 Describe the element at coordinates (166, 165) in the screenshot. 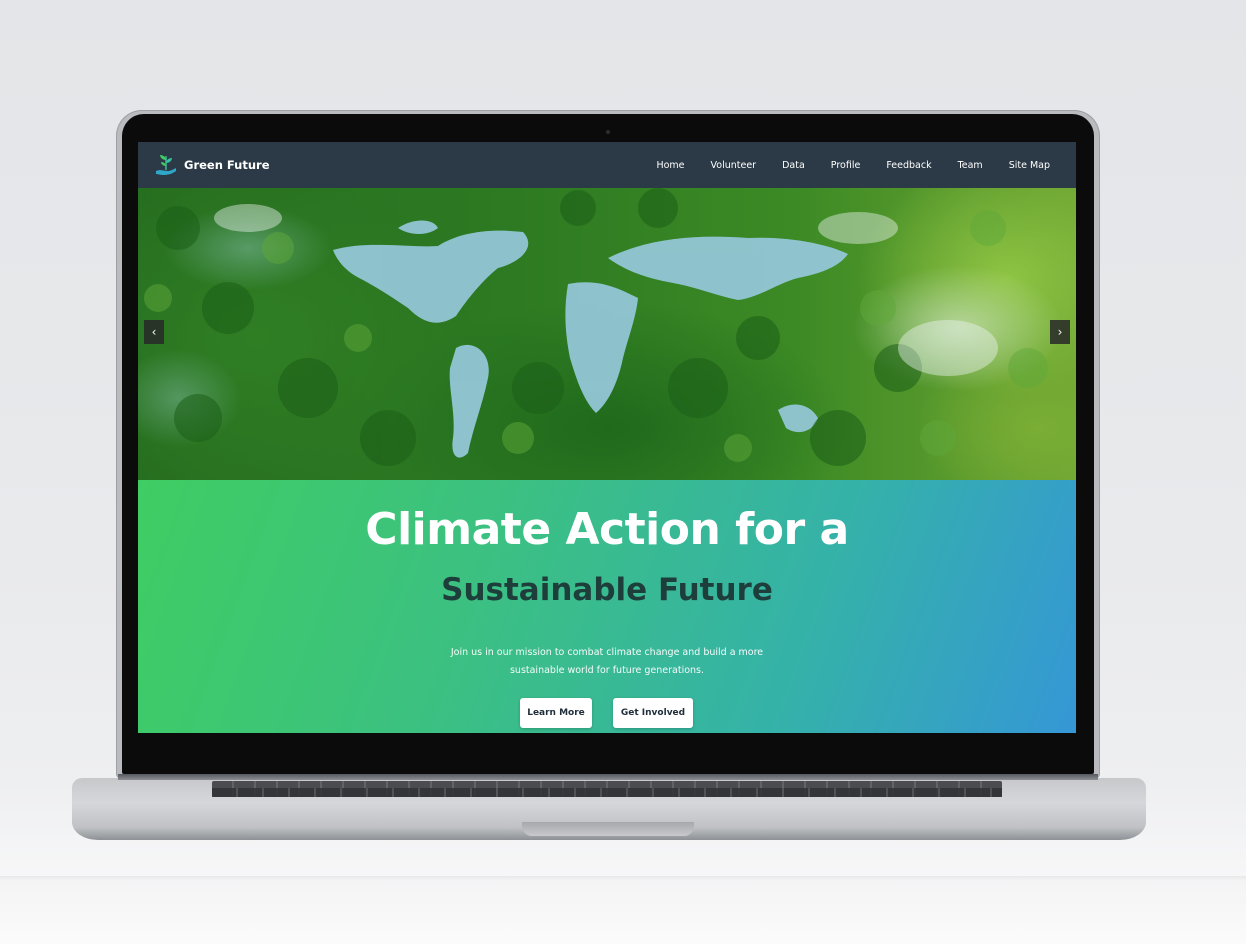

I see `hand-with-sprout-icon` at that location.